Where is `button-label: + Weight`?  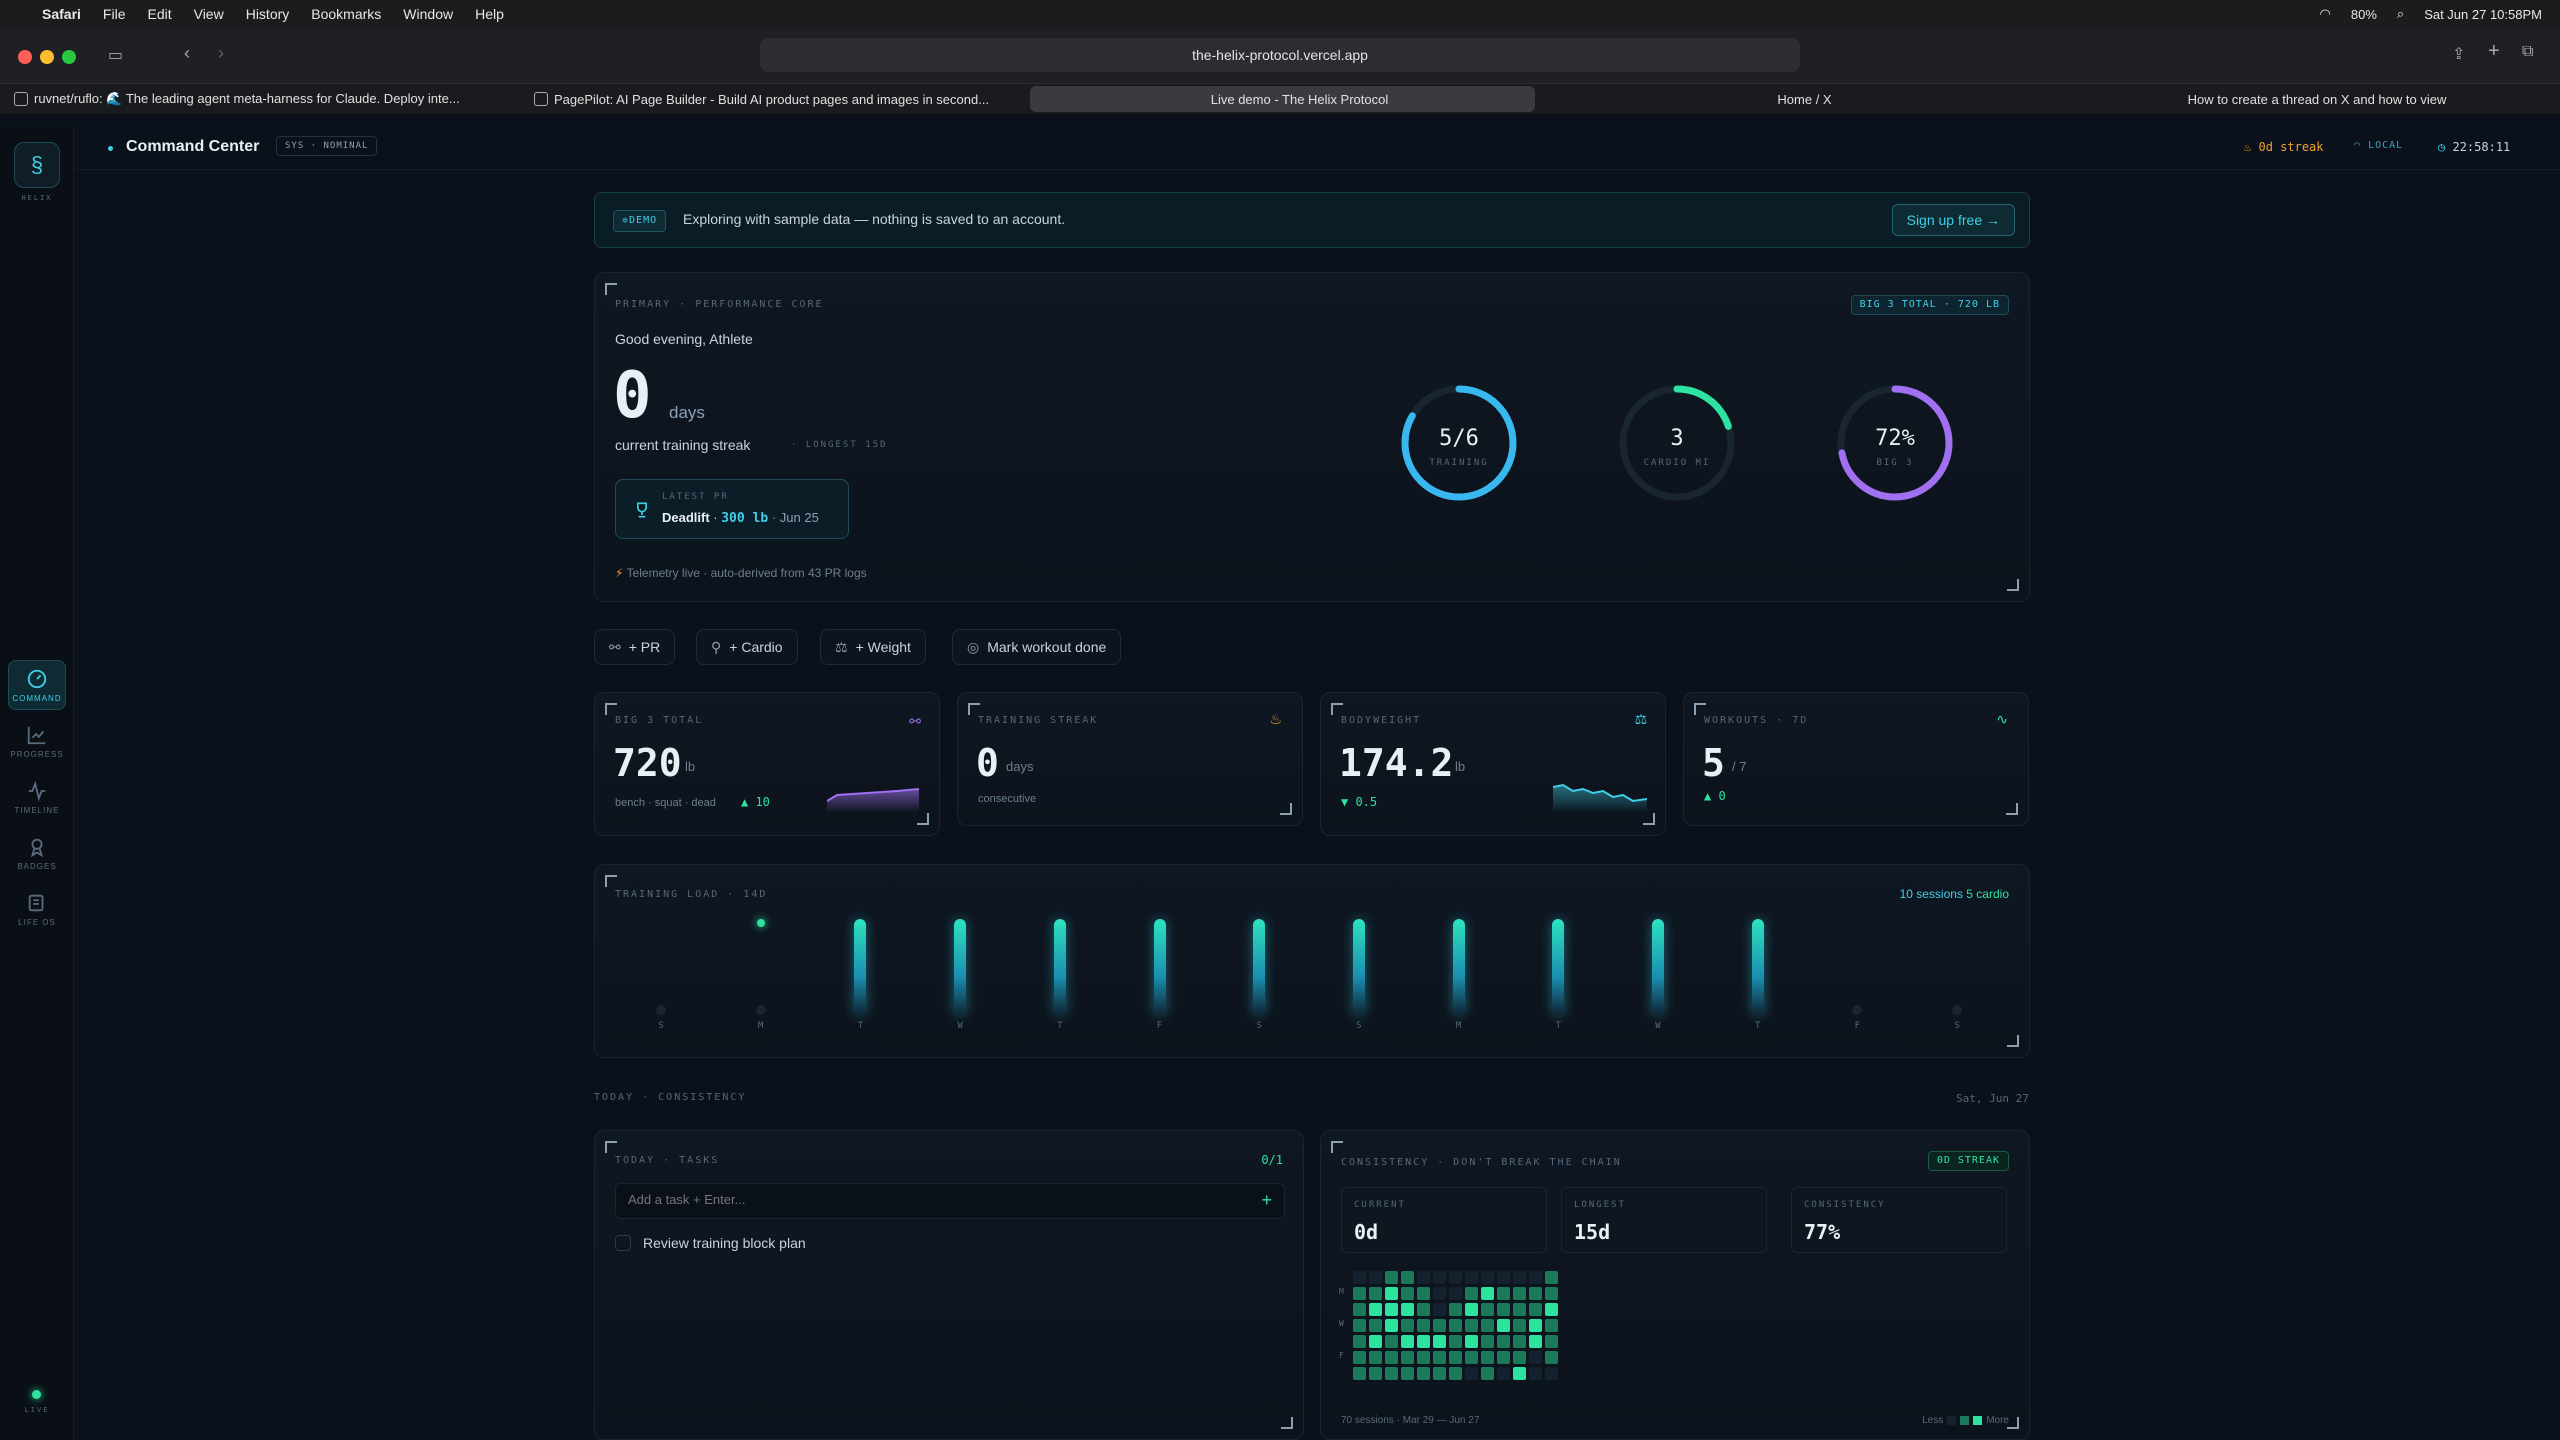
button-label: + Weight is located at coordinates (883, 647).